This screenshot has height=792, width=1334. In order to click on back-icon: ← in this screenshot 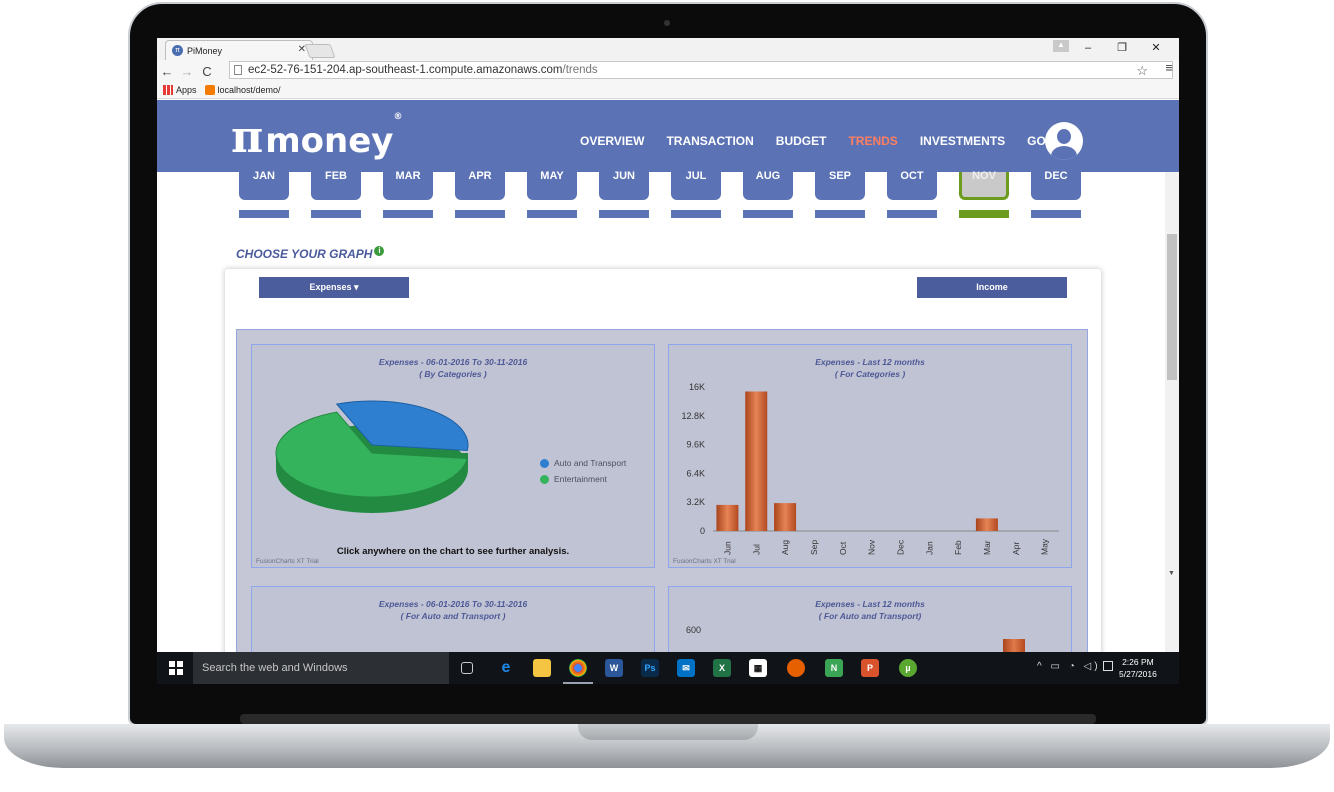, I will do `click(167, 71)`.